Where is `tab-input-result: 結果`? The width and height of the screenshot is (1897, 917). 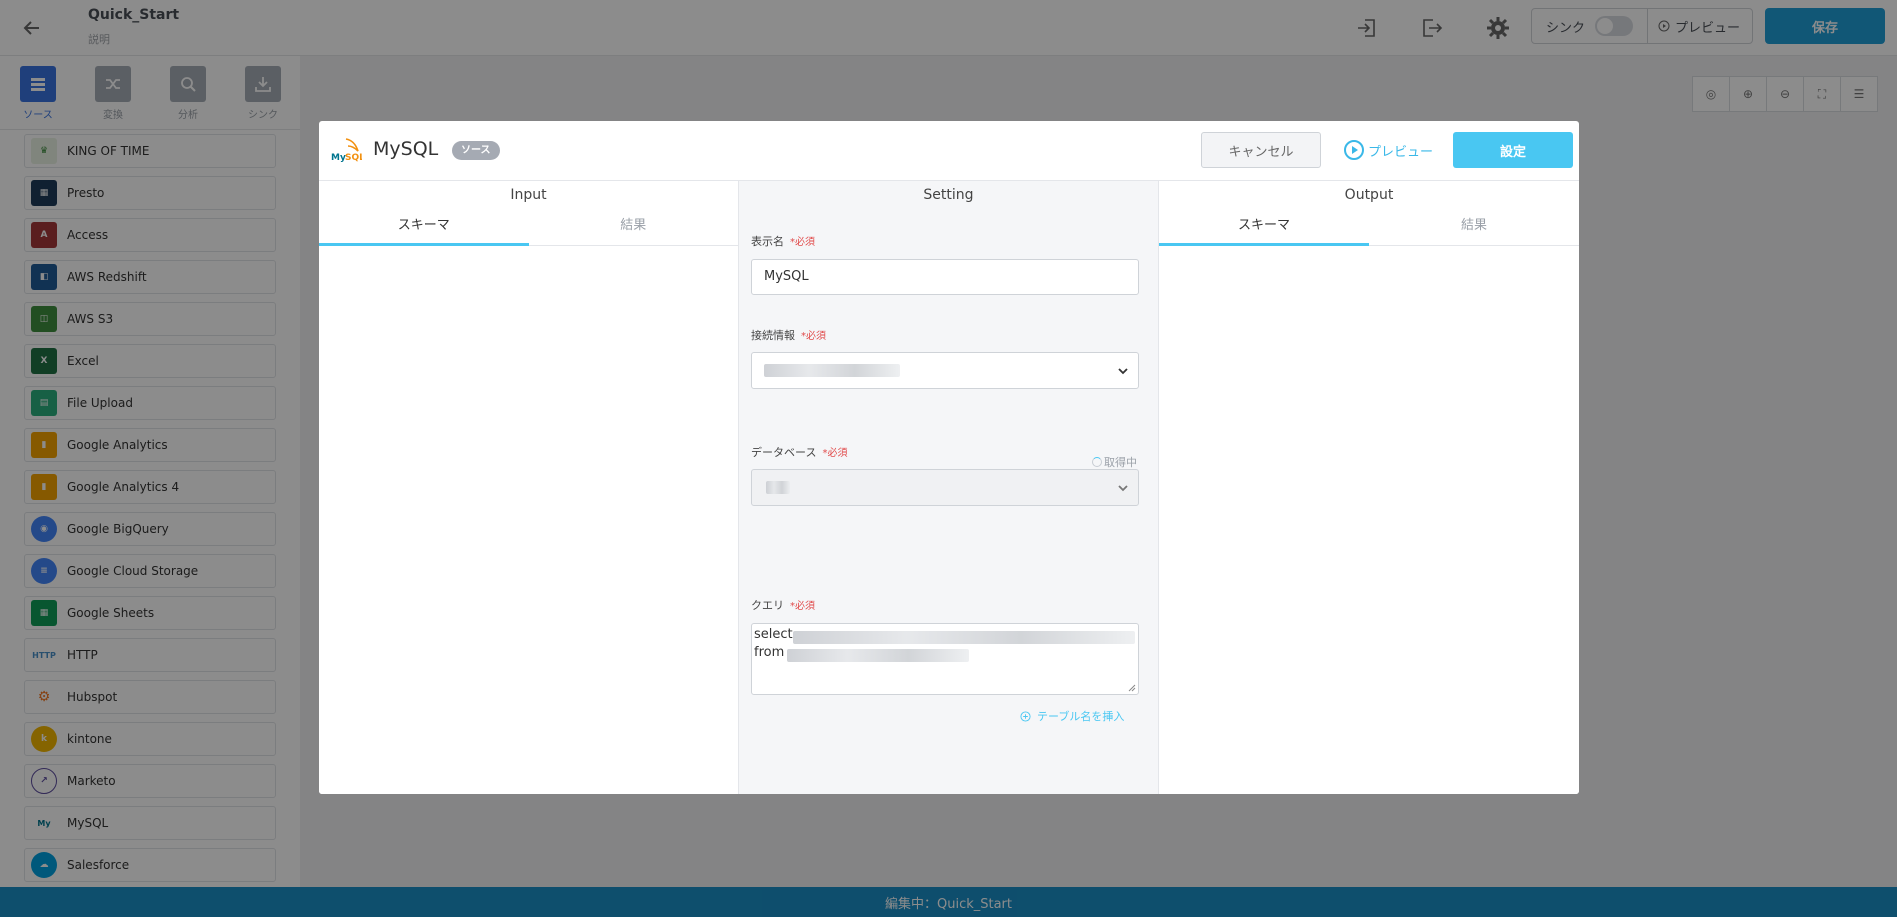 tab-input-result: 結果 is located at coordinates (634, 229).